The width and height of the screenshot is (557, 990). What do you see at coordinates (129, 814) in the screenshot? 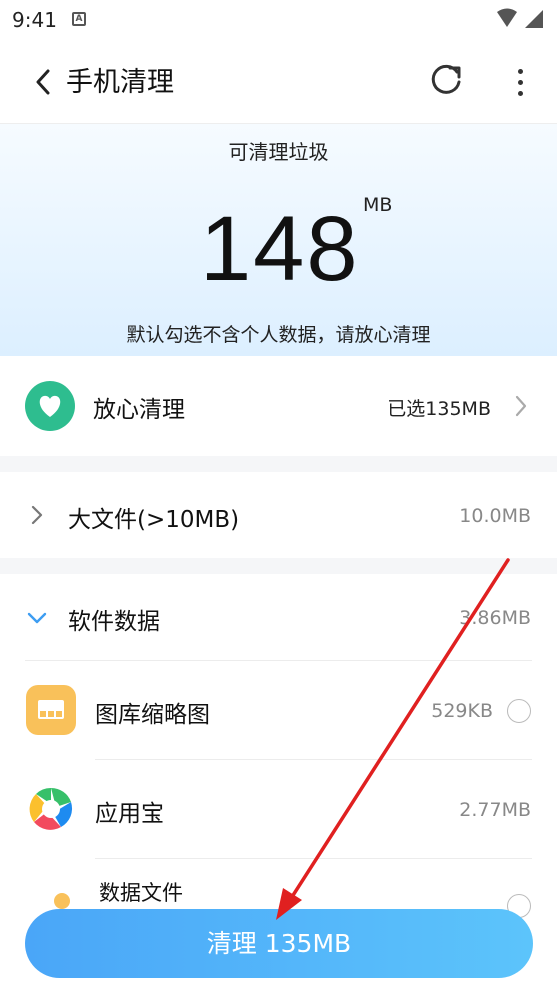
I see `list-item-label: 应用宝` at bounding box center [129, 814].